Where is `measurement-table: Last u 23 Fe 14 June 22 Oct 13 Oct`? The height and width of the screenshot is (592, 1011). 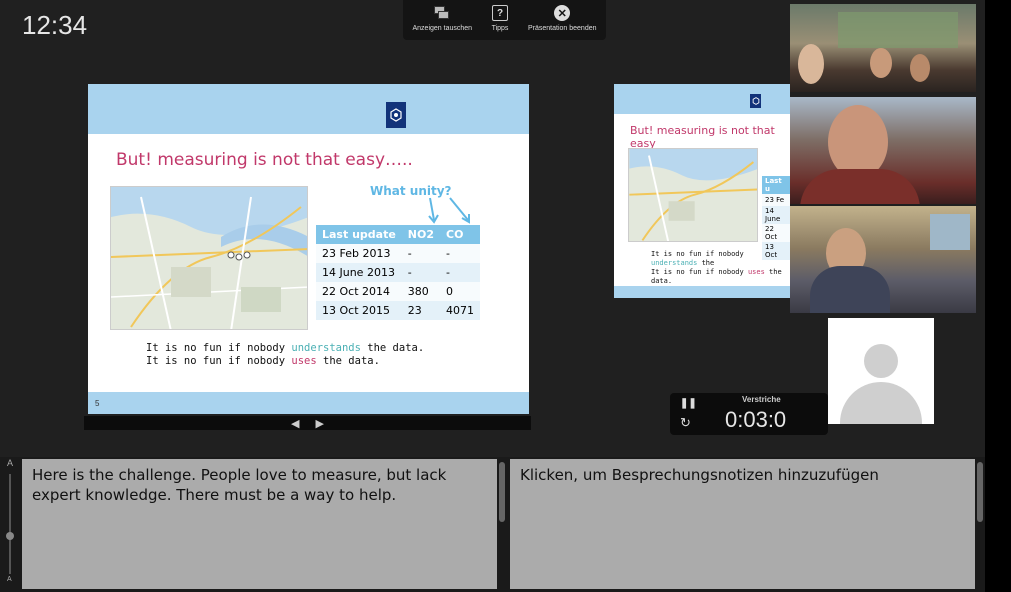
measurement-table: Last u 23 Fe 14 June 22 Oct 13 Oct is located at coordinates (776, 218).